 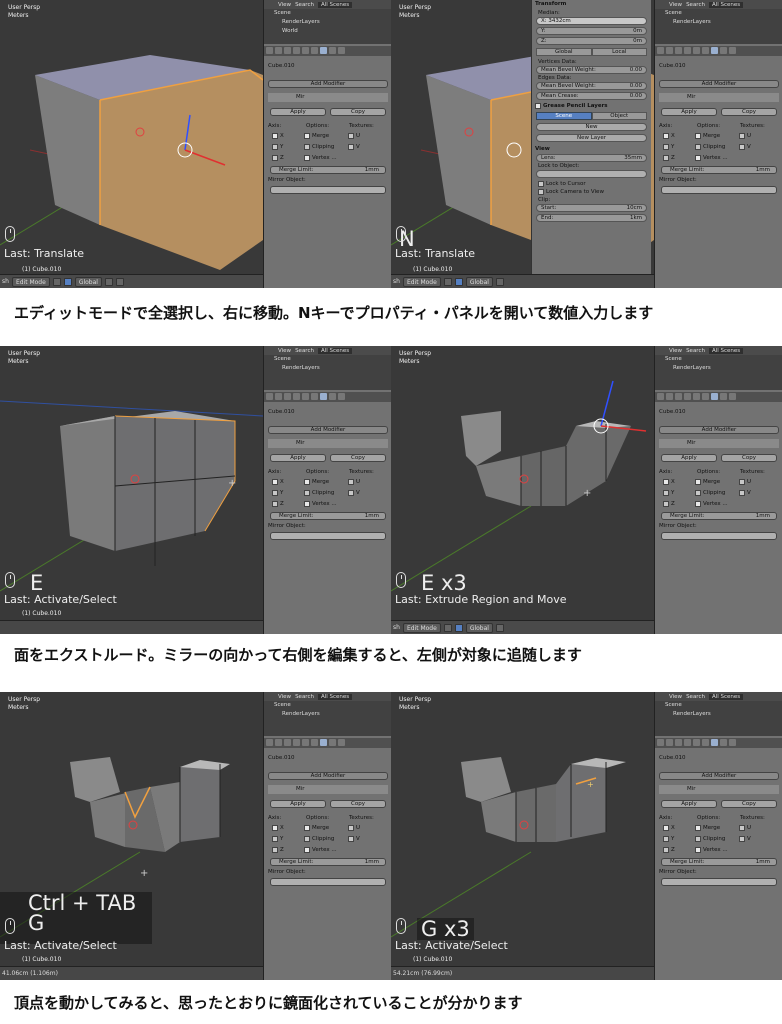 What do you see at coordinates (619, 116) in the screenshot?
I see `object-toggle: Object` at bounding box center [619, 116].